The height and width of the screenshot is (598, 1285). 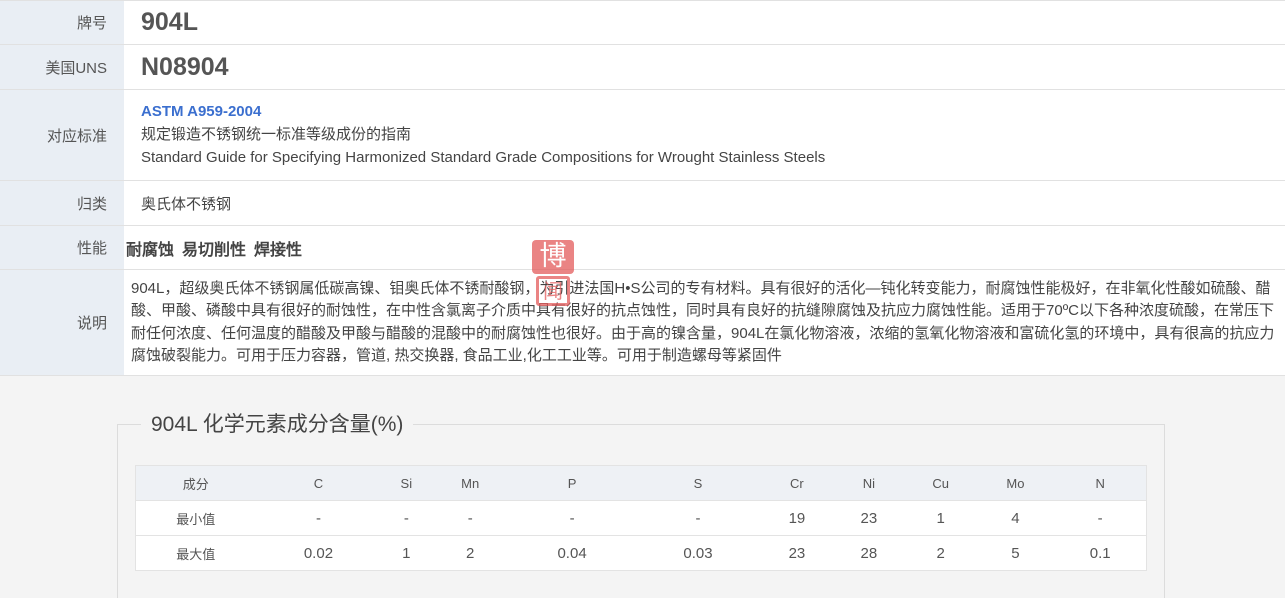 I want to click on element-header: Si, so click(x=406, y=483).